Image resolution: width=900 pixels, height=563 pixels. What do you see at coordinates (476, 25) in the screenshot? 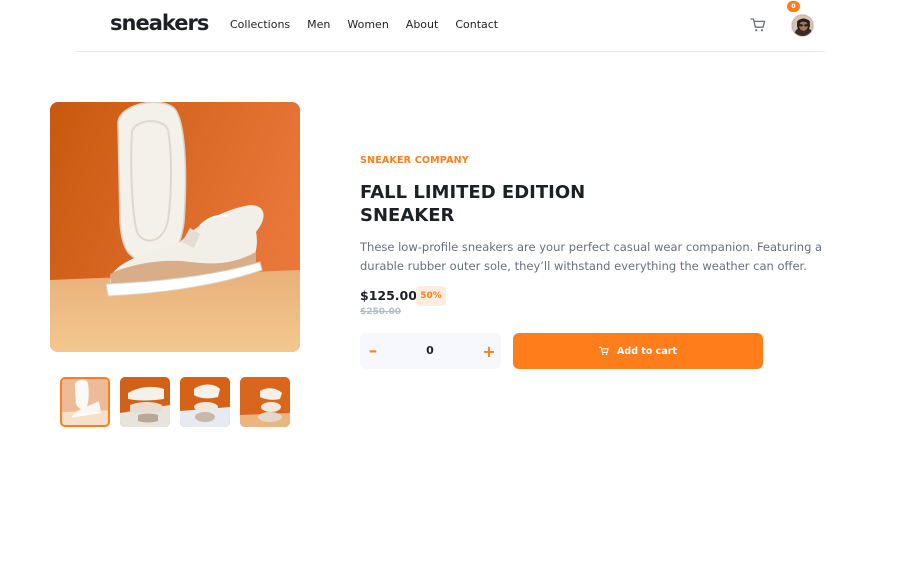
I see `nav-link-contact: Contact` at bounding box center [476, 25].